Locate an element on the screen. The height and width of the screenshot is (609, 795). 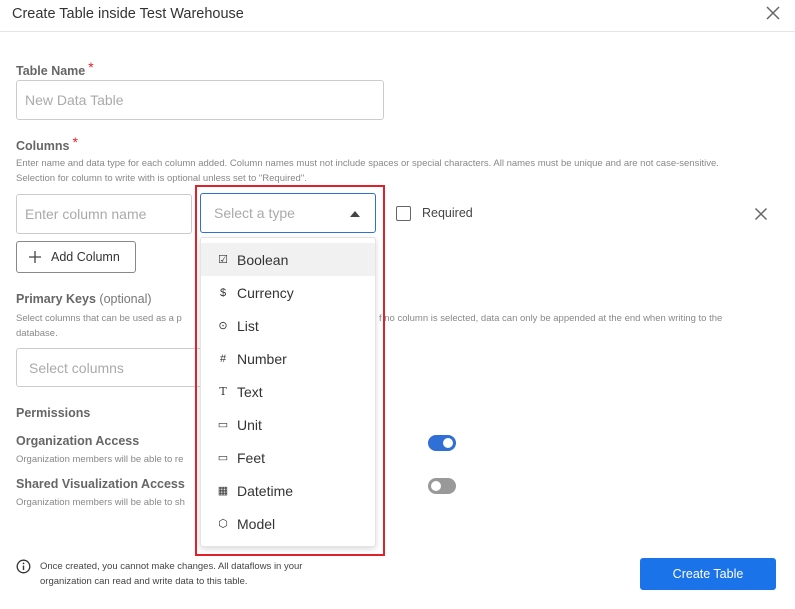
add-column-button: Add Column is located at coordinates (76, 257).